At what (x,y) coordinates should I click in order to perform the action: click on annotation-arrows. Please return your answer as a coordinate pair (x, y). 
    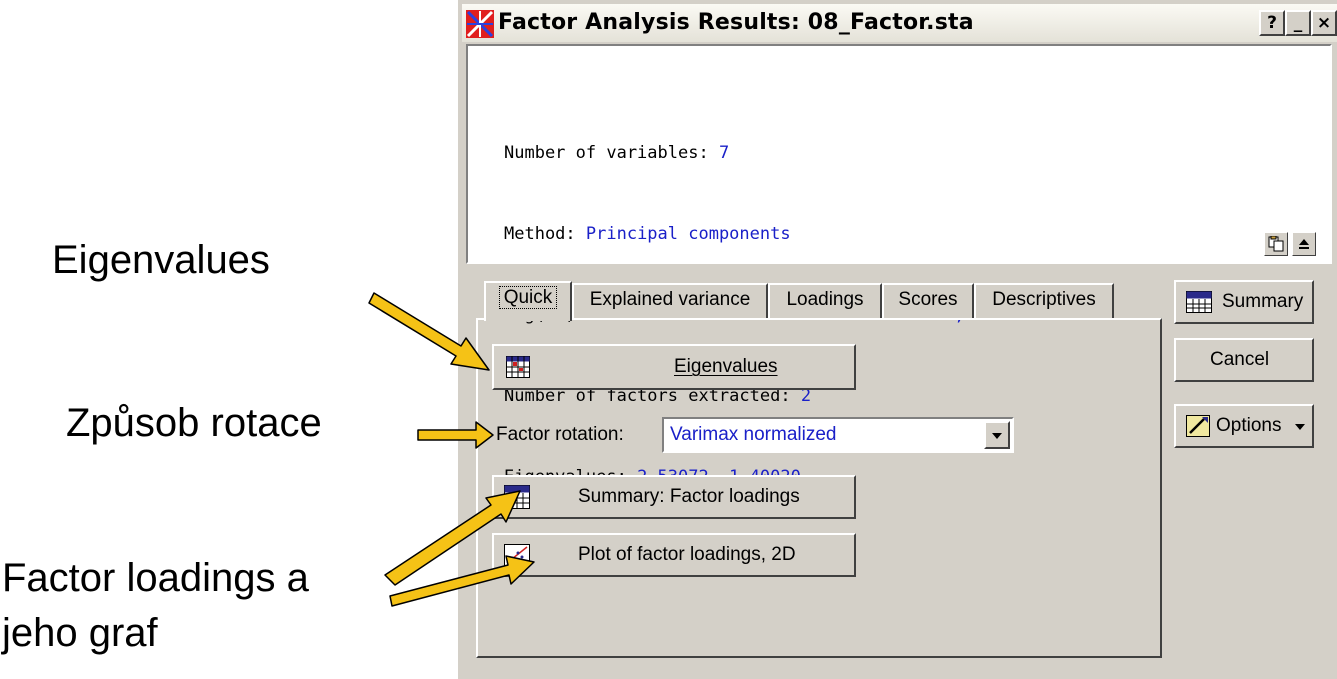
    Looking at the image, I should click on (451, 449).